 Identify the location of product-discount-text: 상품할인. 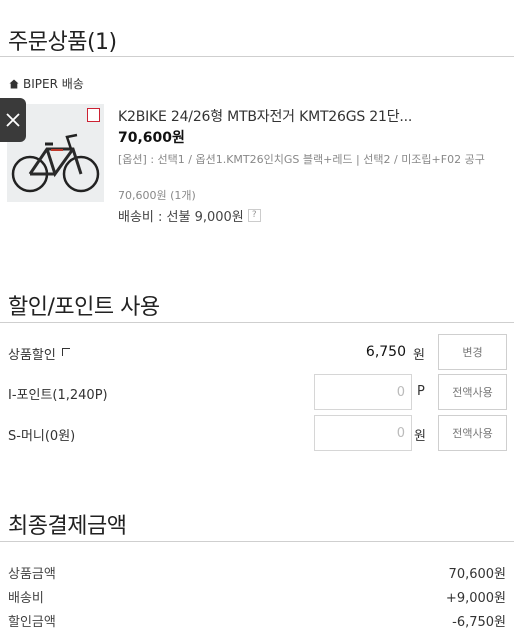
(32, 355).